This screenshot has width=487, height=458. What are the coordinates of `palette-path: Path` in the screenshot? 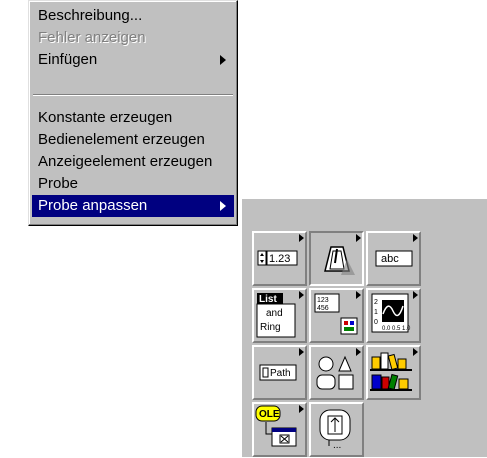 It's located at (279, 372).